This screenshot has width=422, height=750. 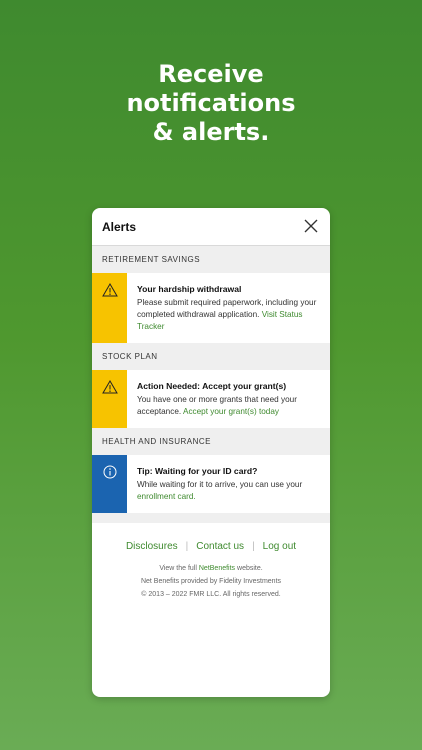 I want to click on alert-title: Action Needed: Accept your grant(s), so click(x=212, y=386).